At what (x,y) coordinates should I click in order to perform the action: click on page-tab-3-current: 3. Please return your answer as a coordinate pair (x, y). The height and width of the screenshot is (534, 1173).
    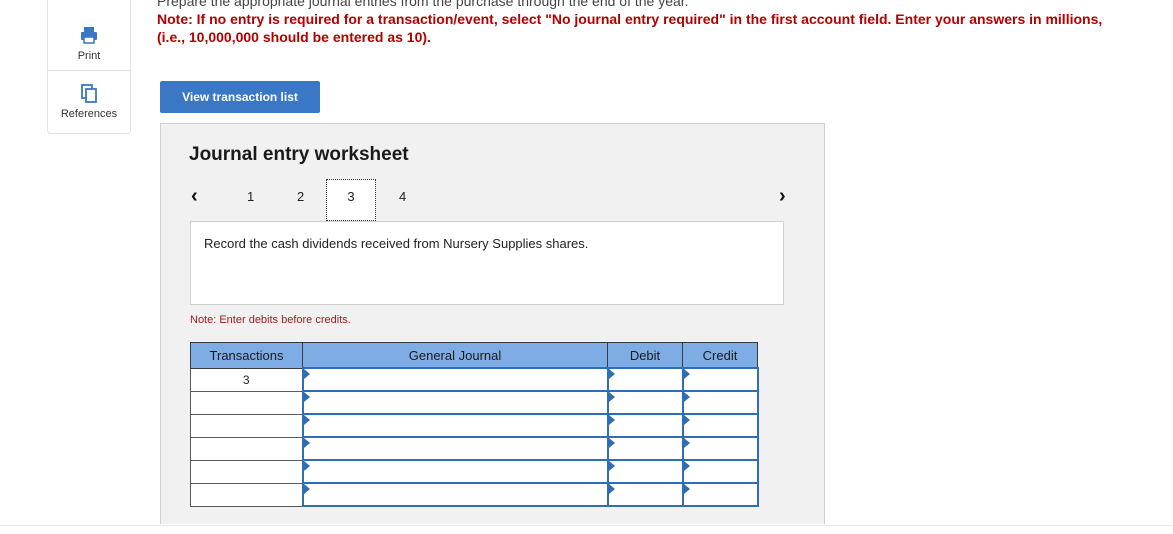
    Looking at the image, I should click on (351, 200).